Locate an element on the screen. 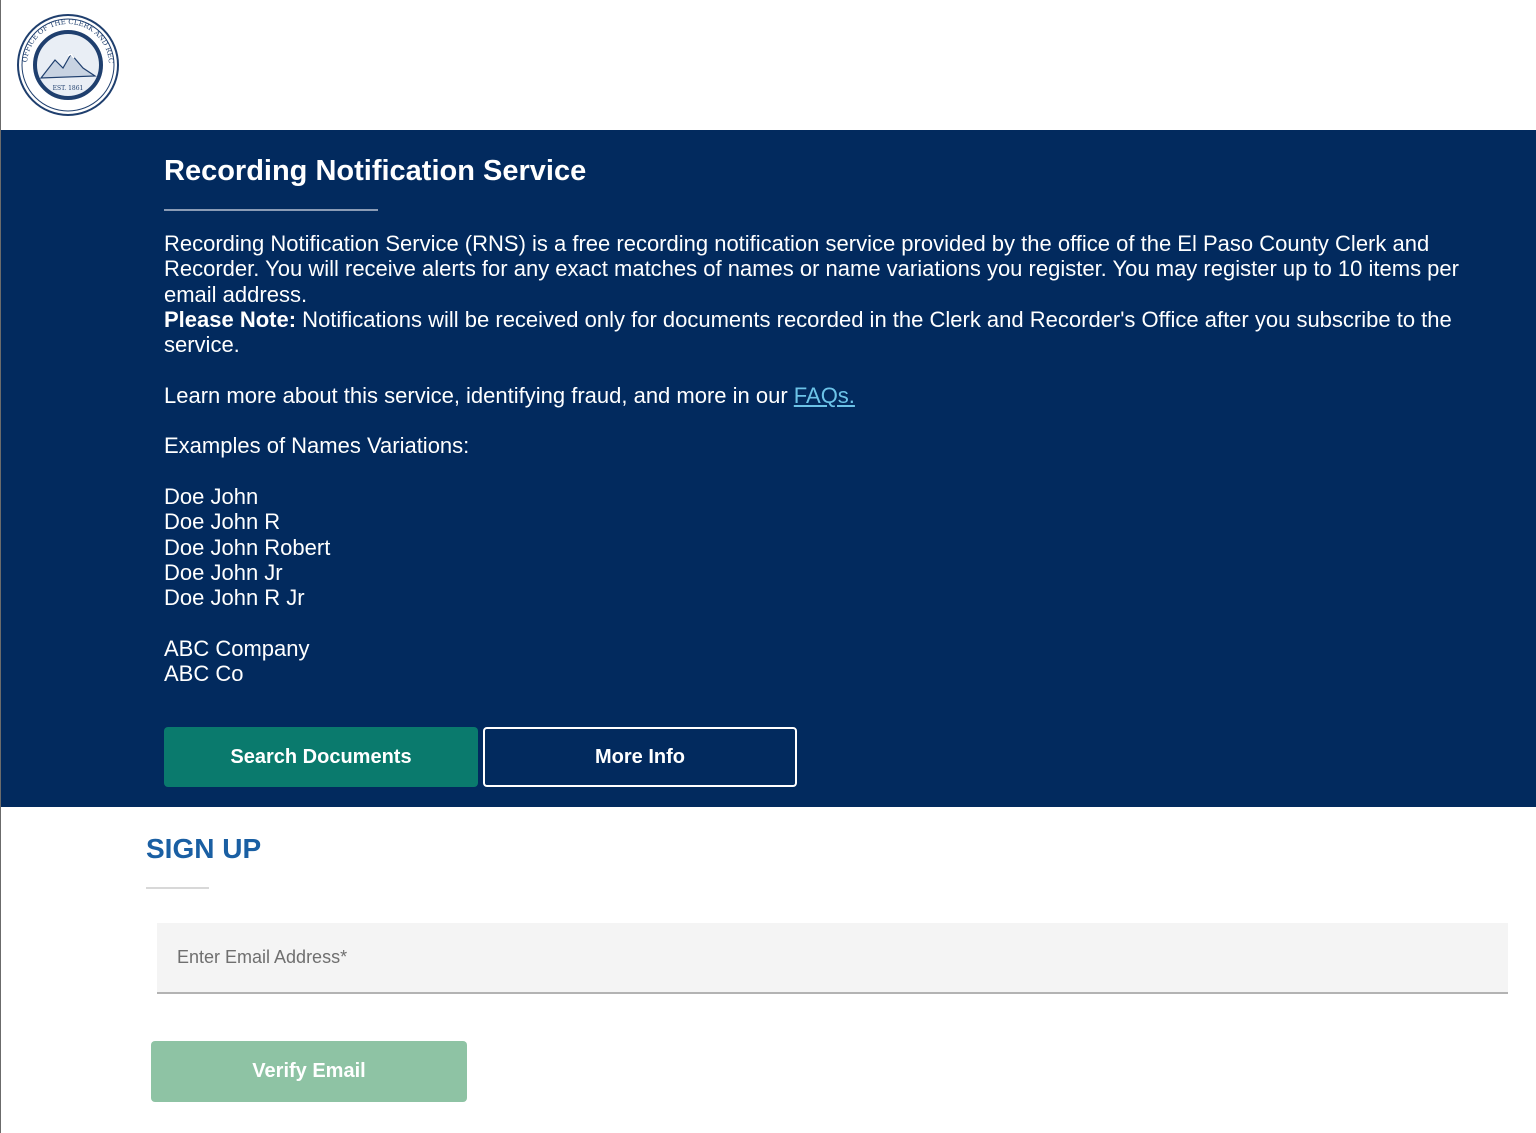 The height and width of the screenshot is (1133, 1536). name-example: Doe John Jr is located at coordinates (223, 572).